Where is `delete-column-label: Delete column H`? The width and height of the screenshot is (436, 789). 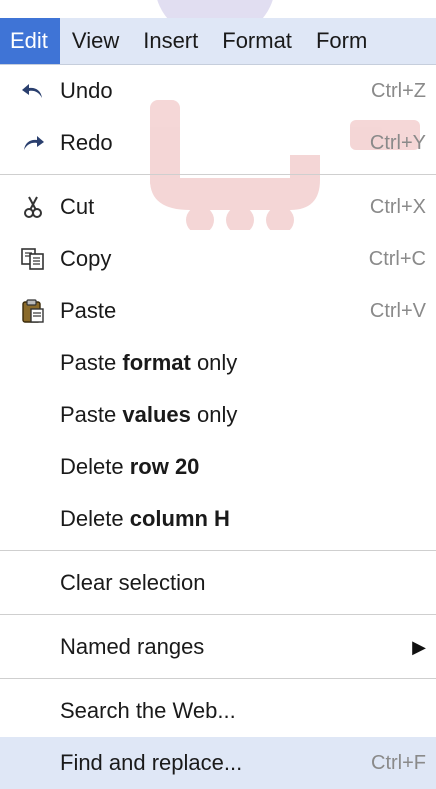
delete-column-label: Delete column H is located at coordinates (145, 518).